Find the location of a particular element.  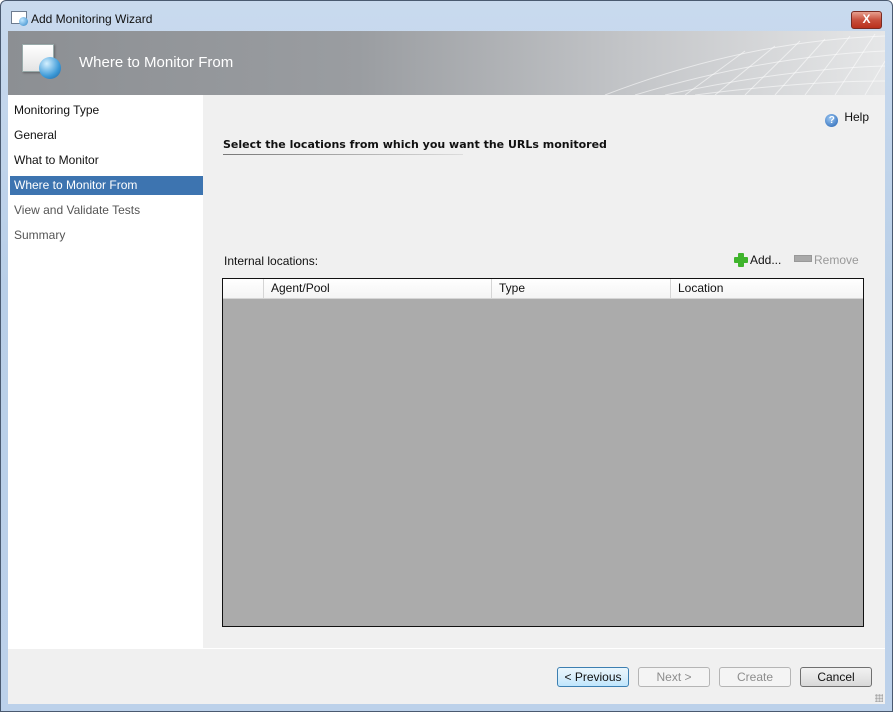

help-link: ? Help is located at coordinates (847, 118).